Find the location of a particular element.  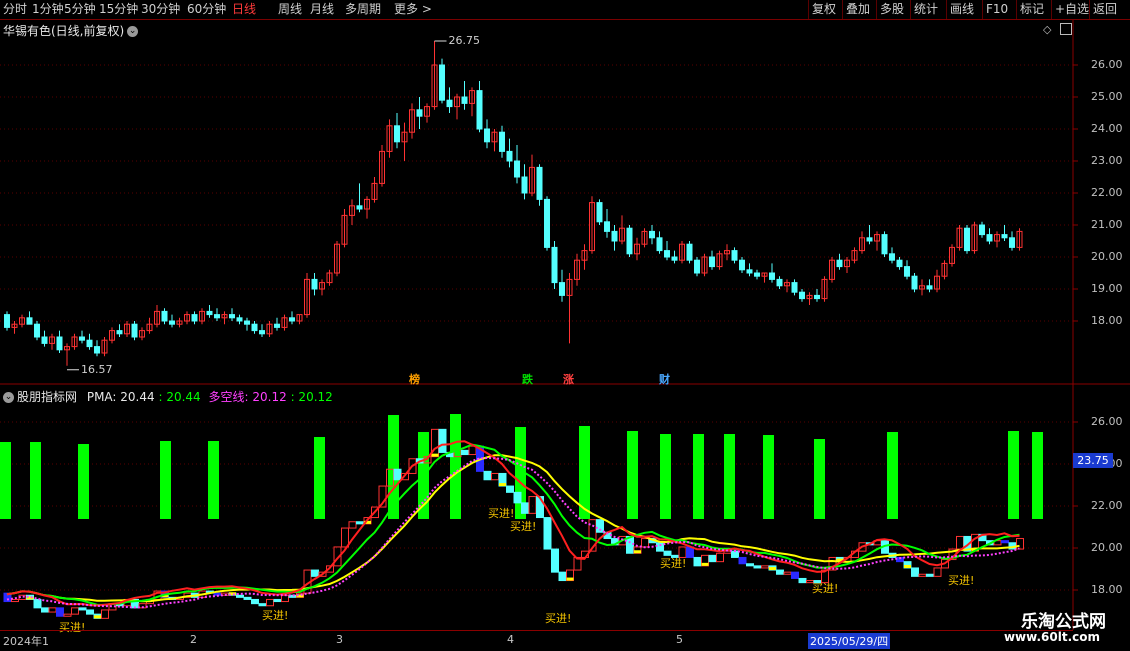

event-marker: 财 is located at coordinates (664, 379).